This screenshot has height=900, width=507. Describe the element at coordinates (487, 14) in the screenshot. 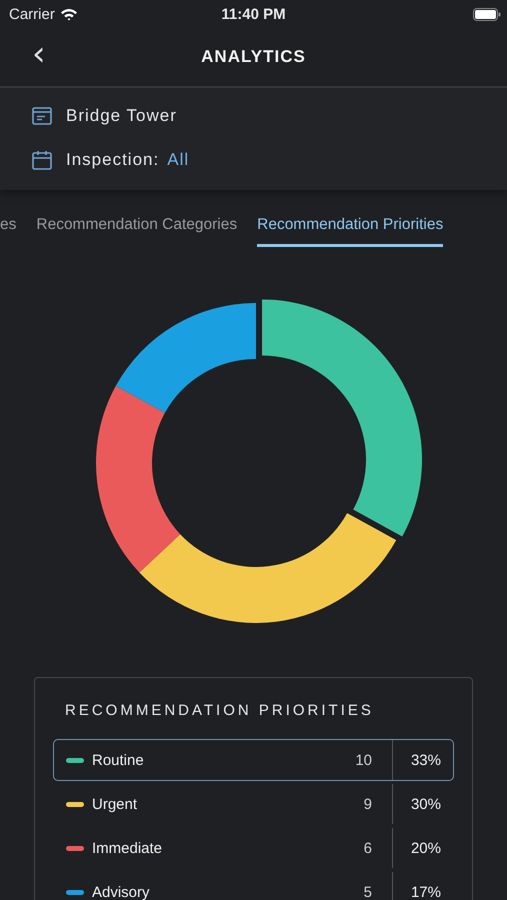

I see `battery-icon` at that location.